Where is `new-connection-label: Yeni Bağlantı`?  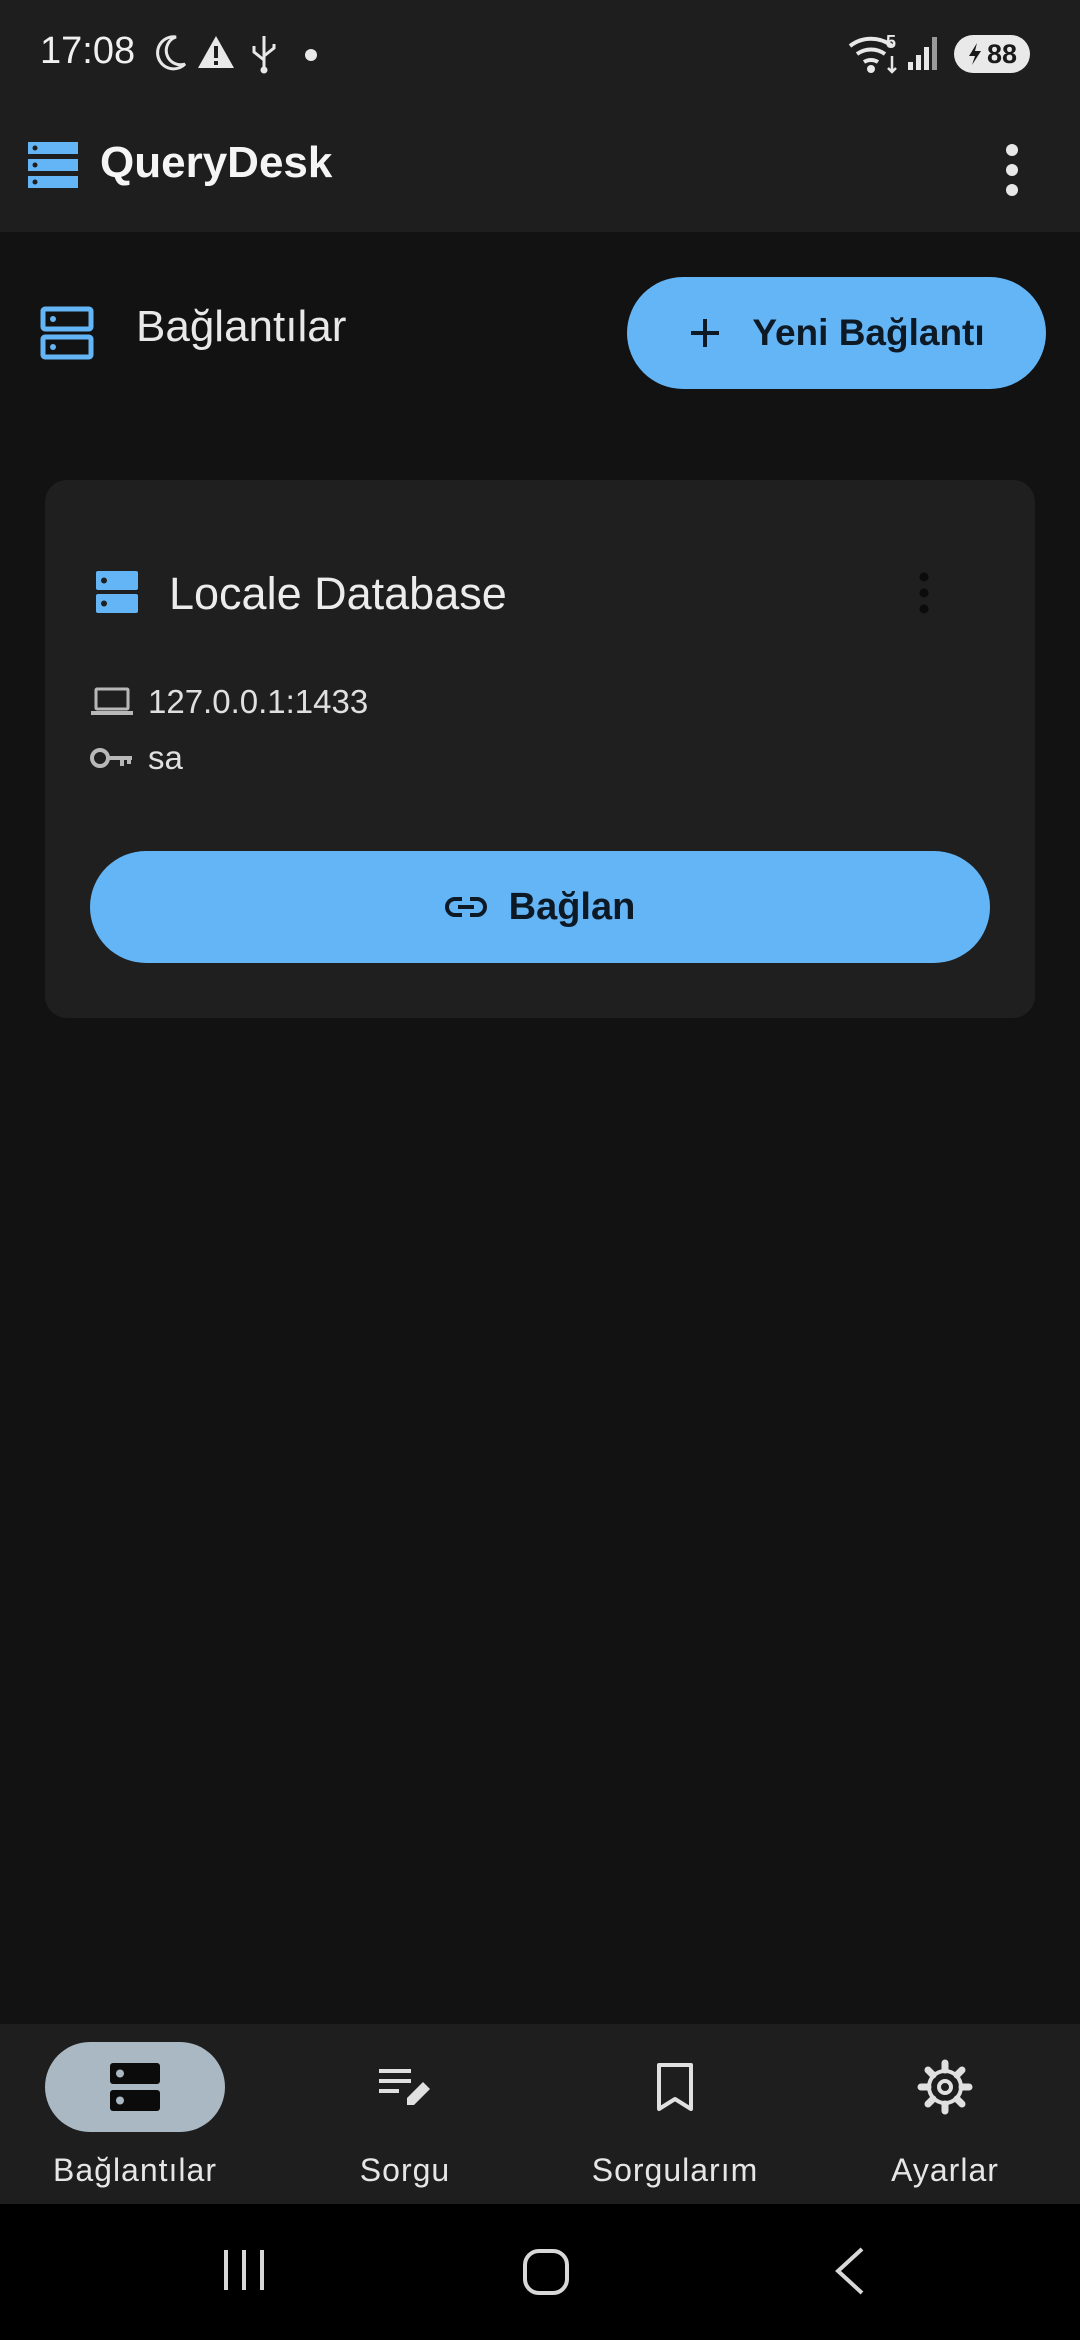
new-connection-label: Yeni Bağlantı is located at coordinates (868, 332).